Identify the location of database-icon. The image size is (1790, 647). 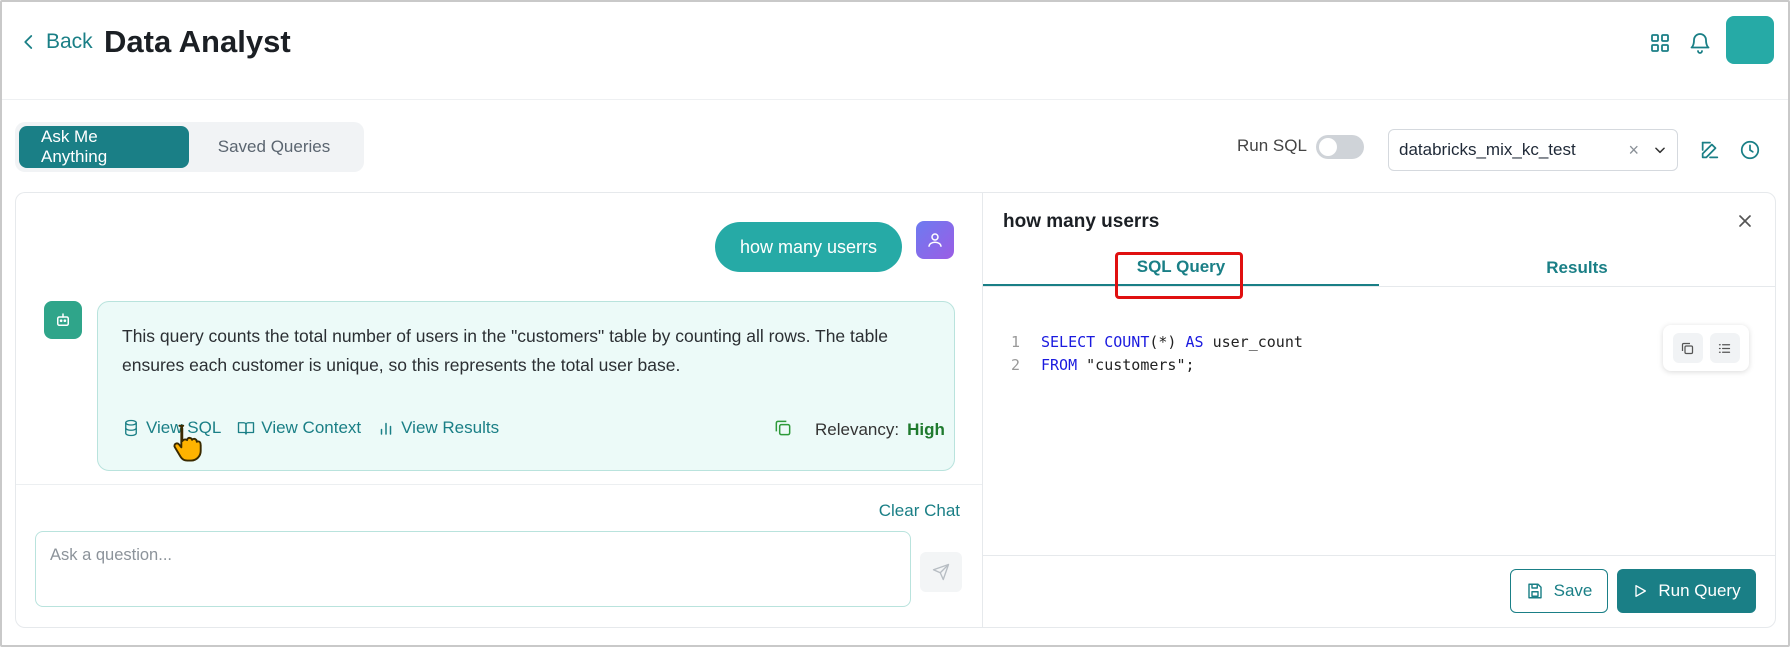
(131, 428).